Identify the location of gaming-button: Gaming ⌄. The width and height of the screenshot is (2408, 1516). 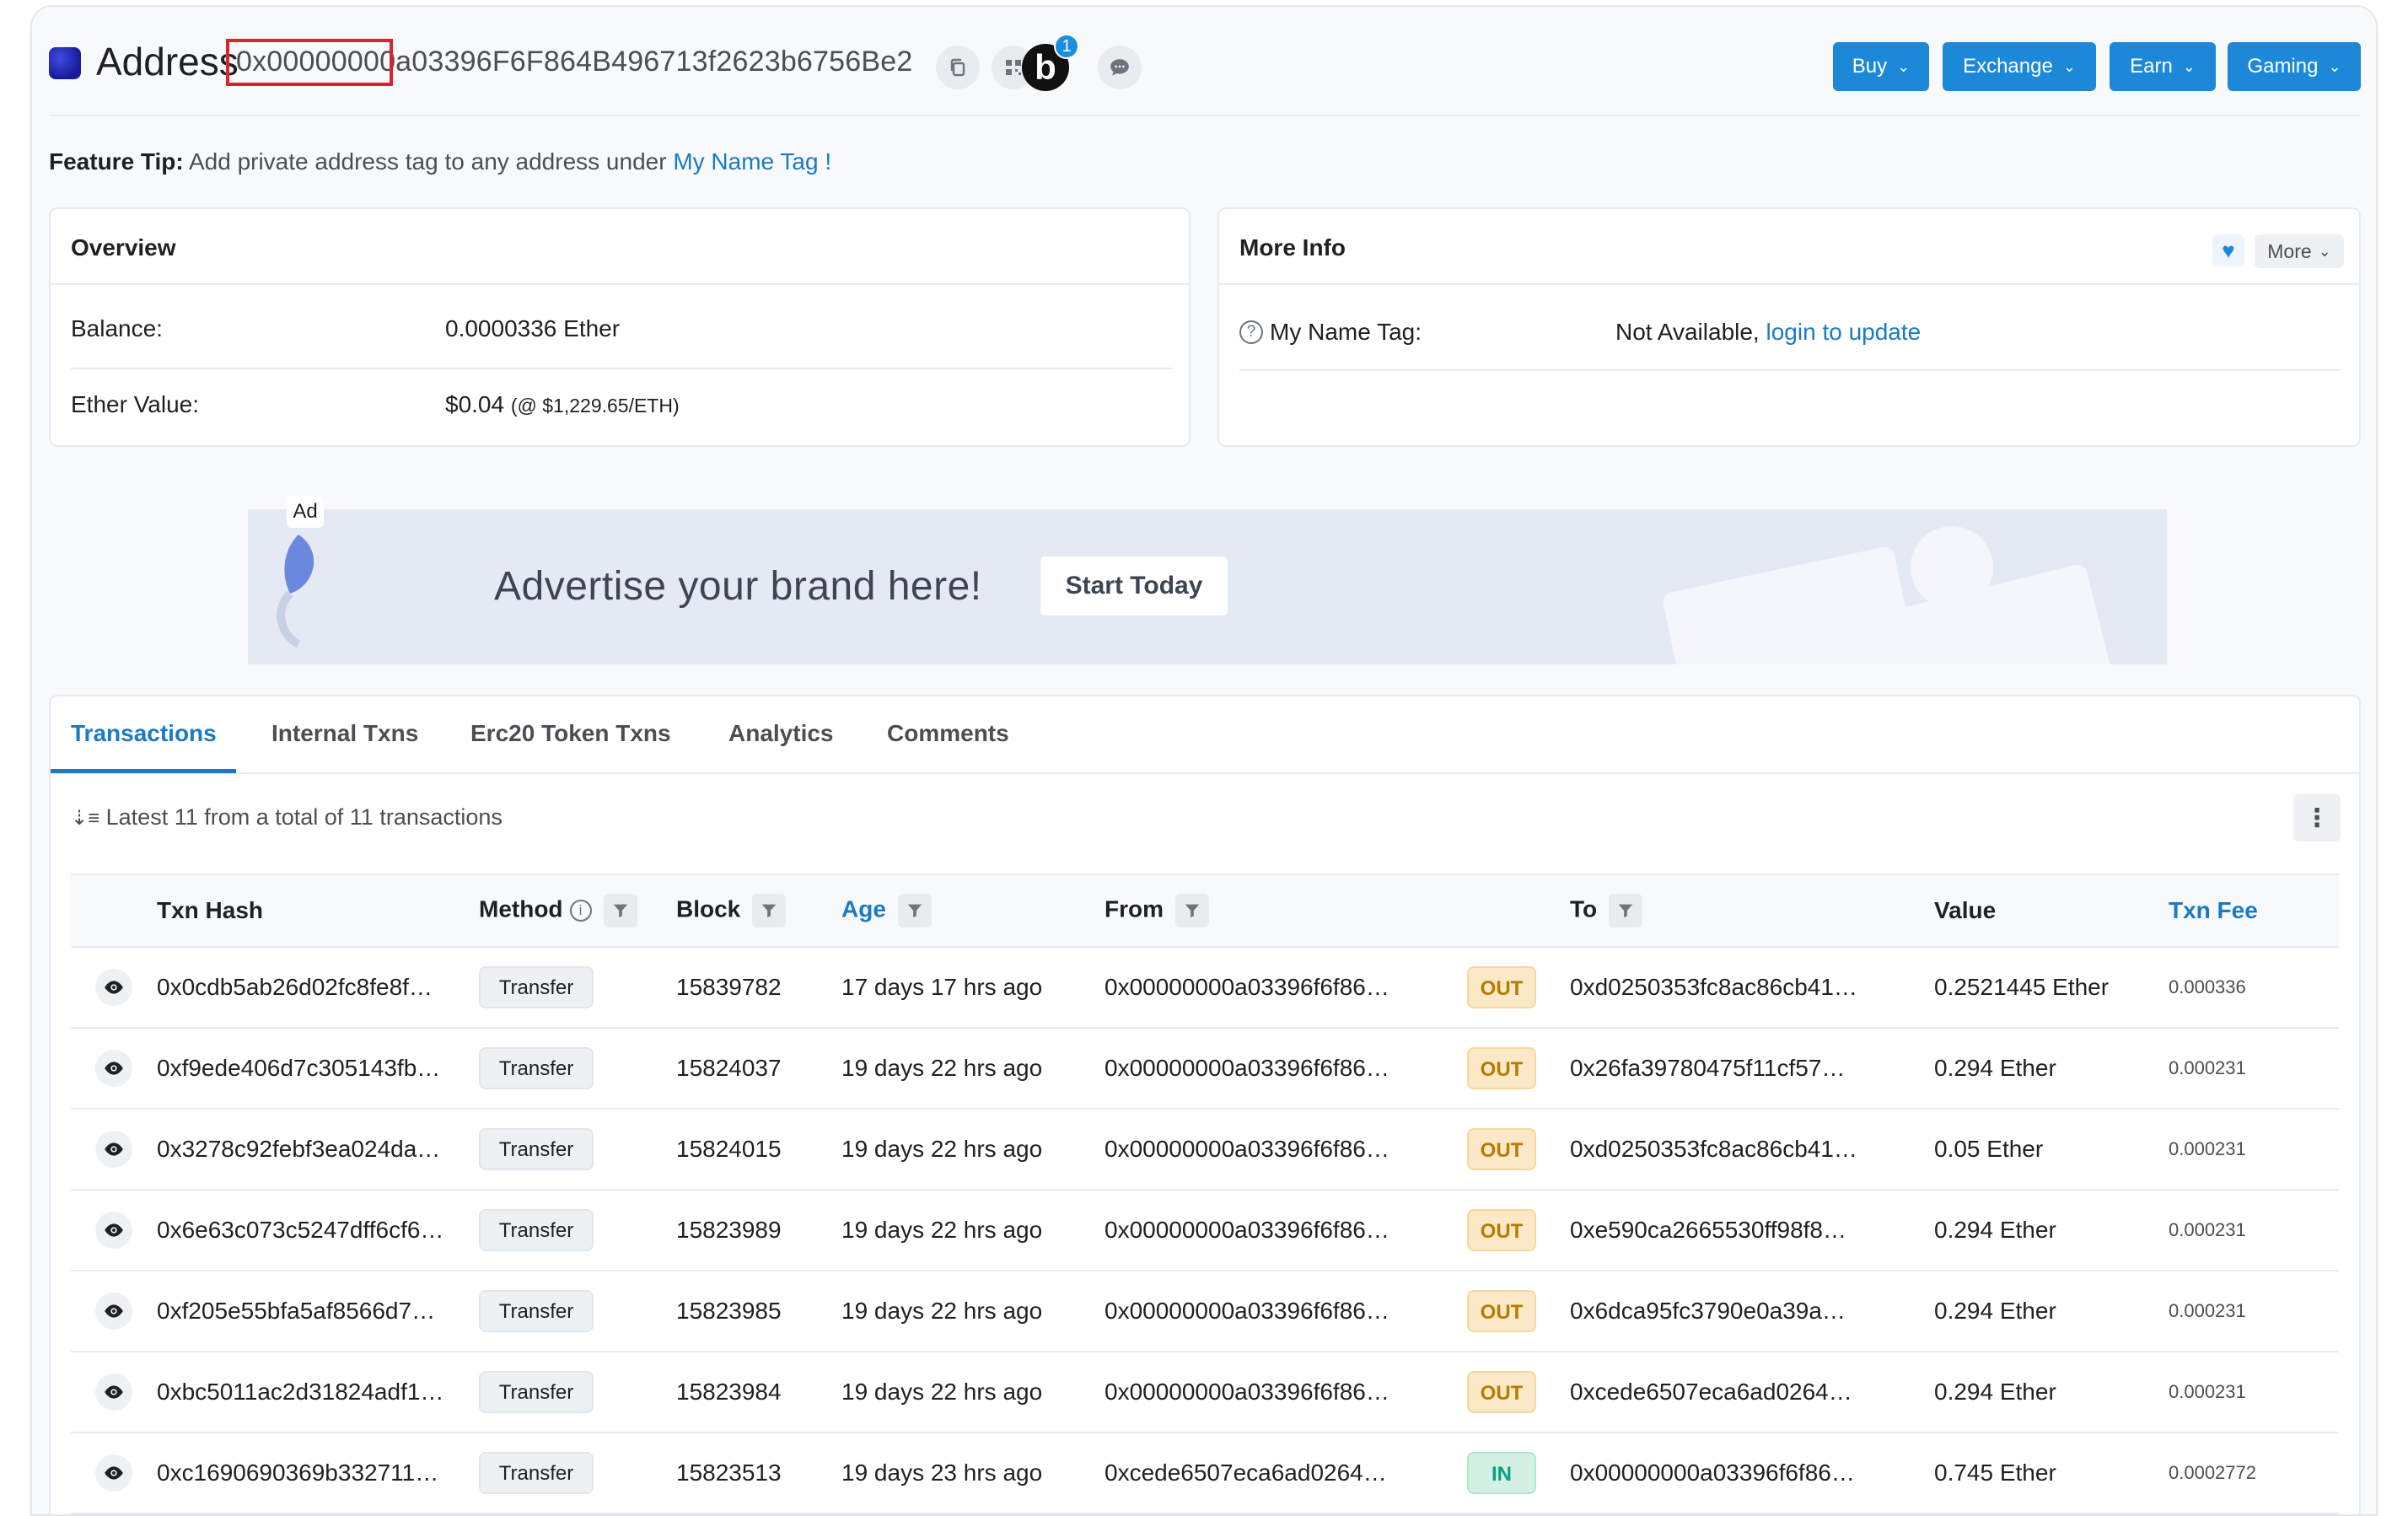
(2294, 66).